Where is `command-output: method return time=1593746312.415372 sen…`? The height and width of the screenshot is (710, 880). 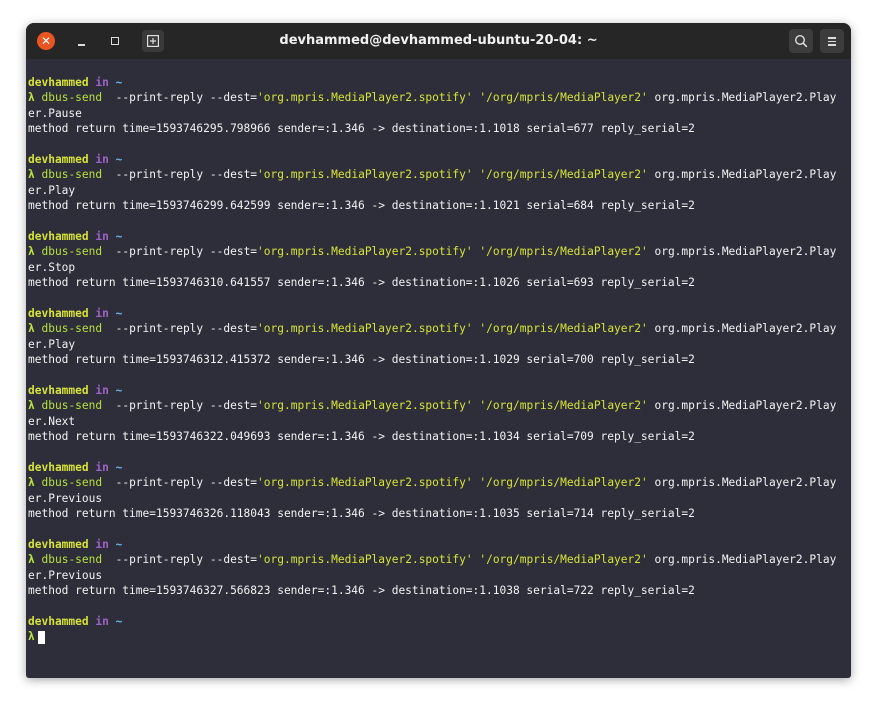
command-output: method return time=1593746312.415372 sen… is located at coordinates (439, 359).